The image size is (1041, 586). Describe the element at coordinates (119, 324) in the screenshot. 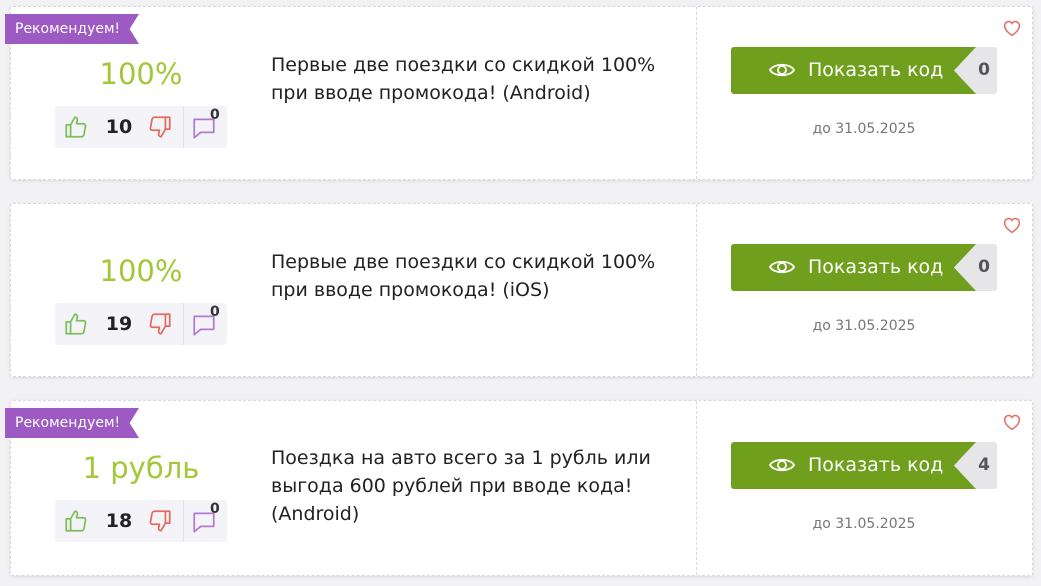

I see `like-count: 19` at that location.